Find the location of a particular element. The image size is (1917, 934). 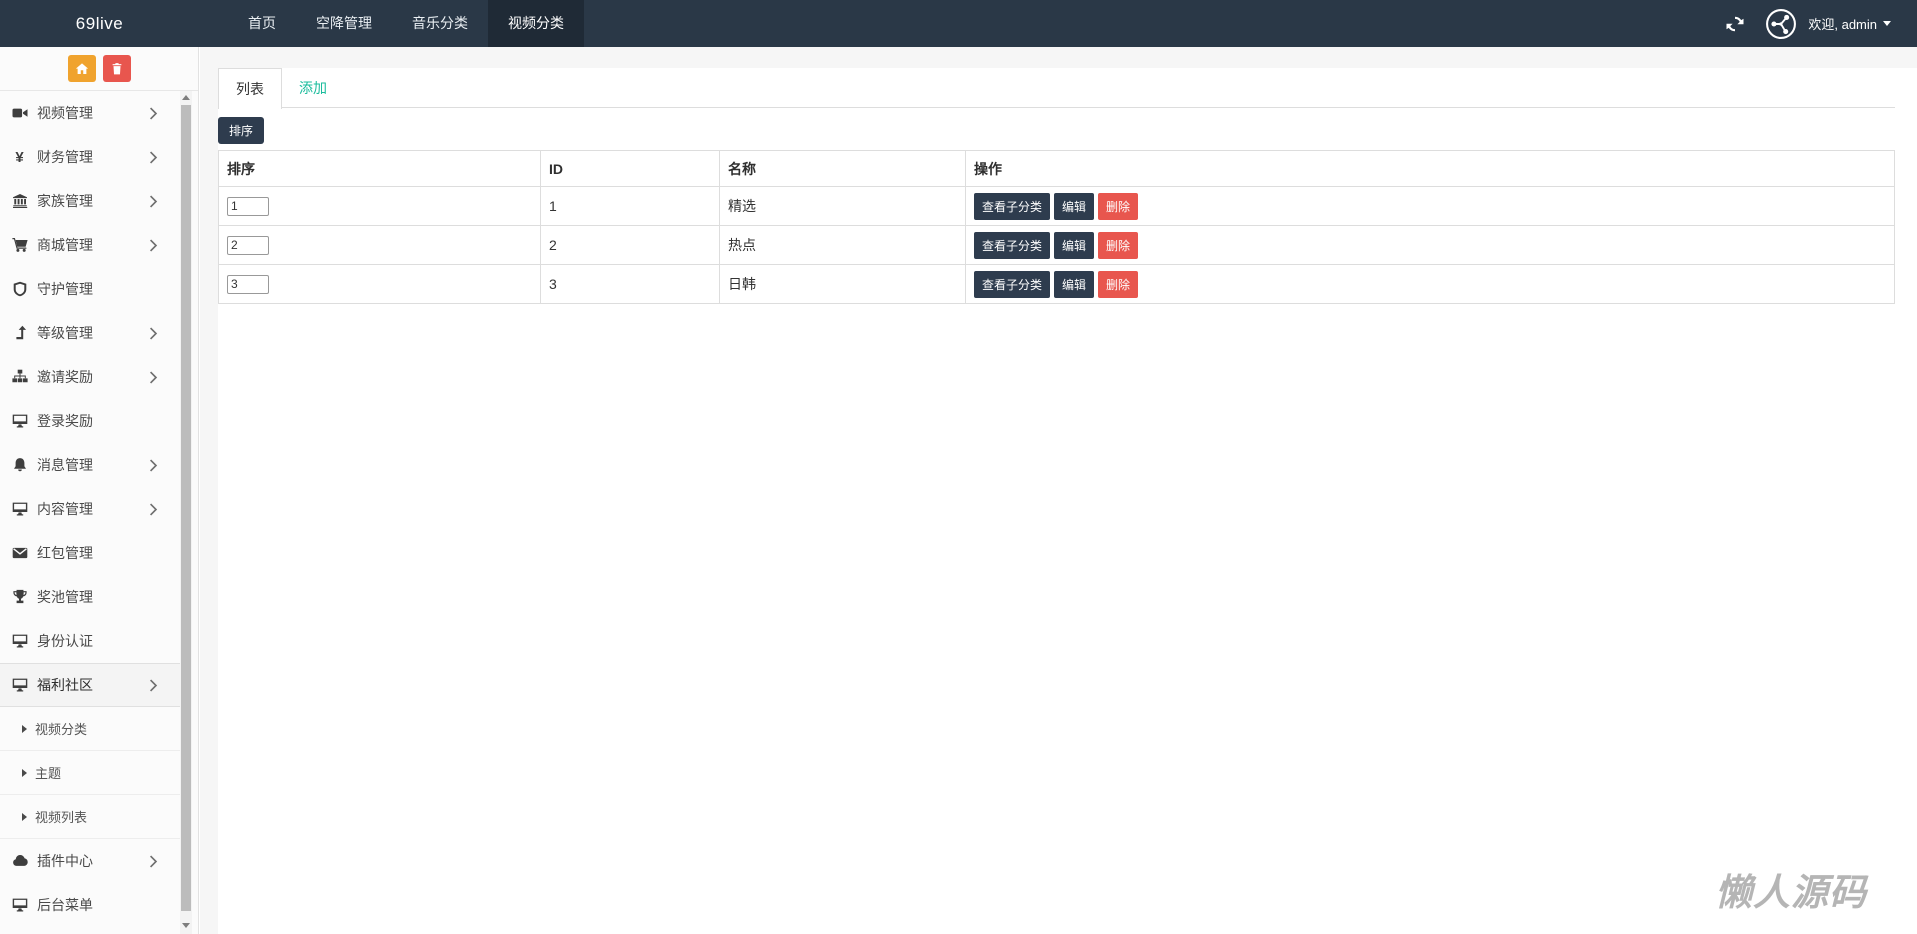

top-nav: 首页 空降管理 音乐分类 视频分类 is located at coordinates (406, 23).